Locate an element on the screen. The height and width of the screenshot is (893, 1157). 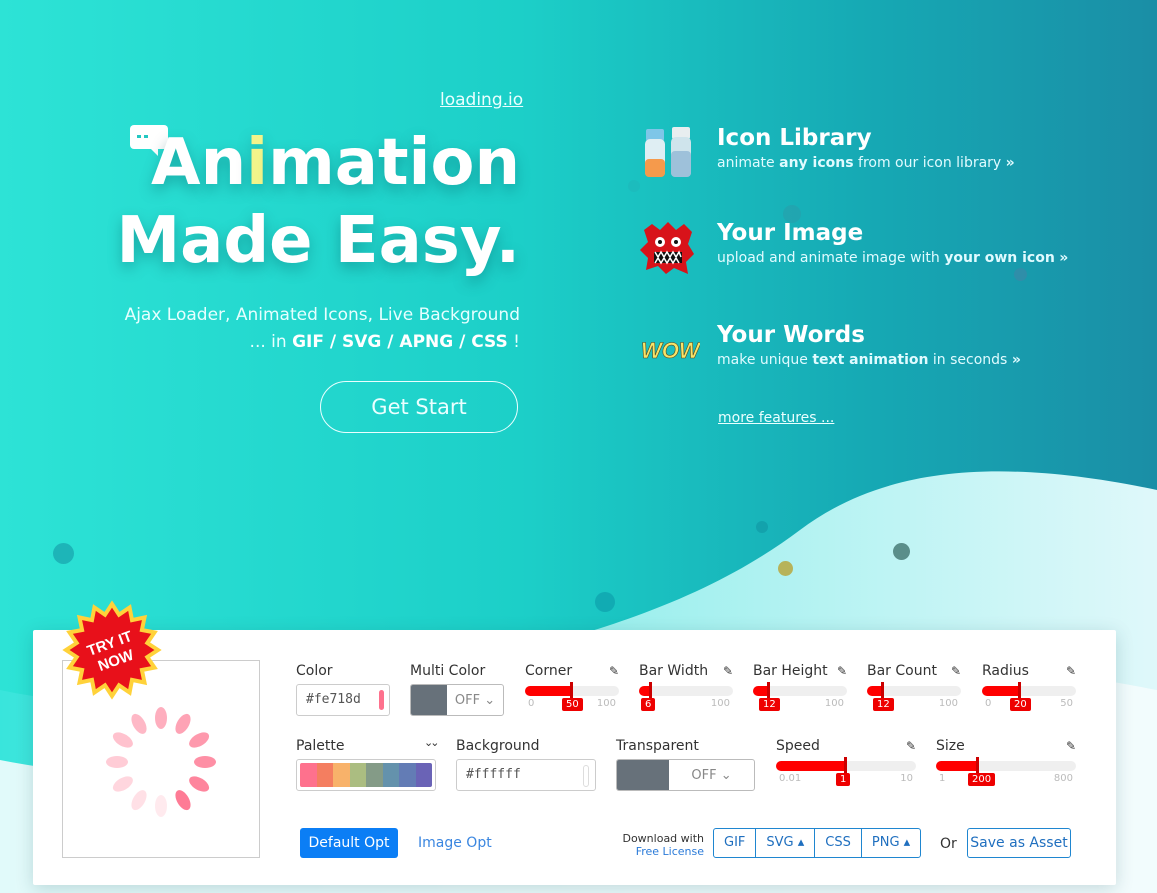
slider-max: 50 is located at coordinates (1066, 703).